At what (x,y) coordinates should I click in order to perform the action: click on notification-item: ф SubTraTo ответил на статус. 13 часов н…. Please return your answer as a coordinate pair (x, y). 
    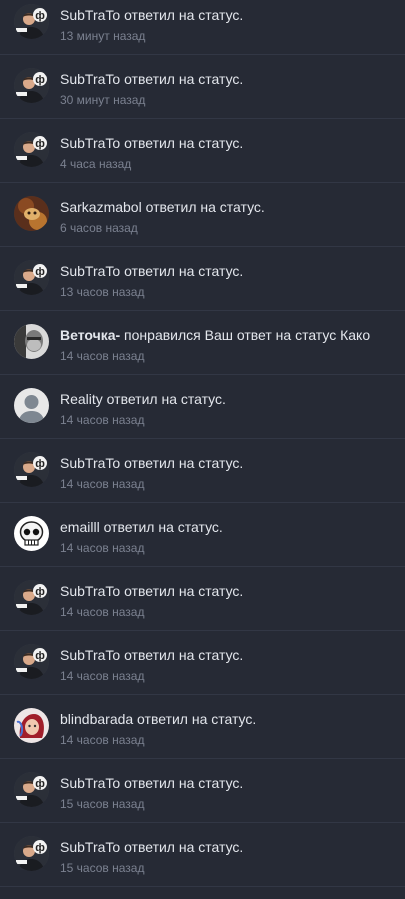
    Looking at the image, I should click on (202, 279).